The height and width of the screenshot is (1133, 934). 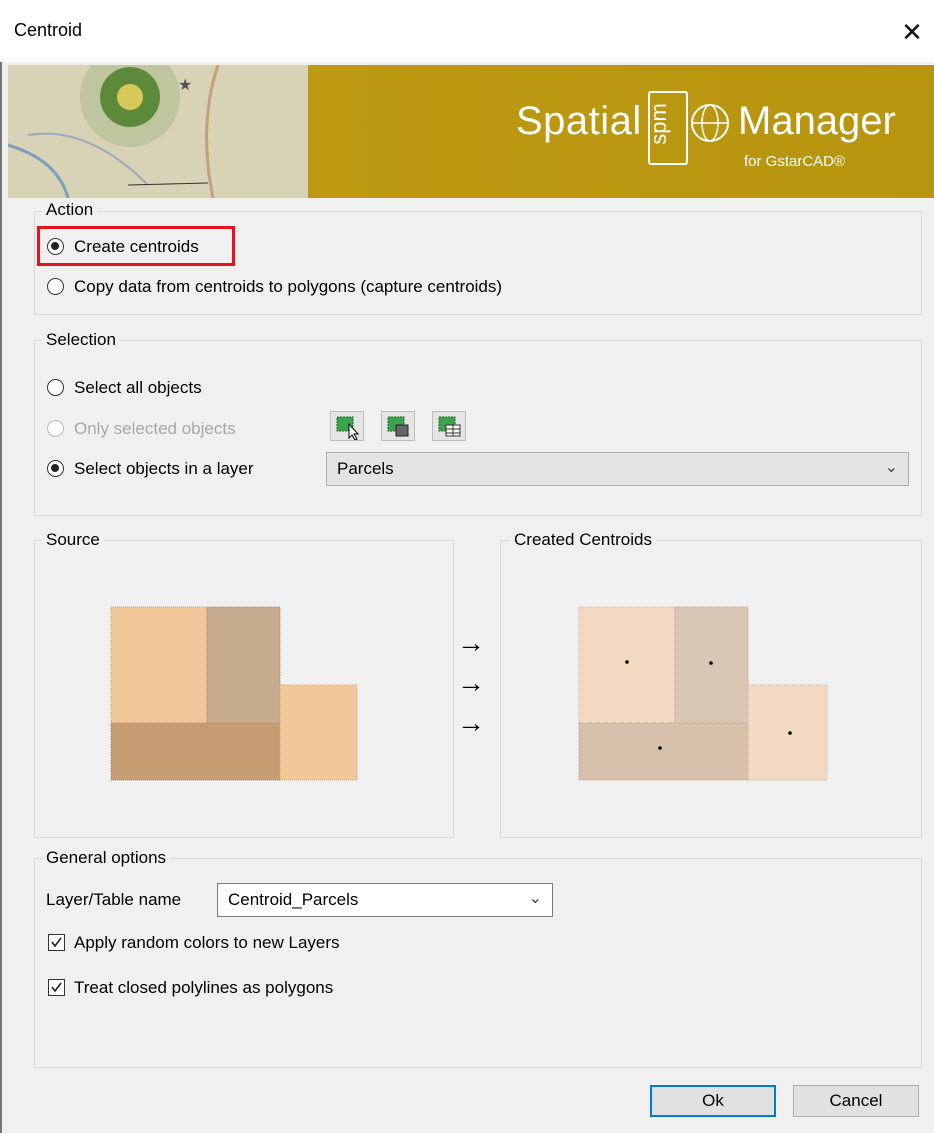 What do you see at coordinates (114, 899) in the screenshot?
I see `layer-table-name-label: Layer/Table name` at bounding box center [114, 899].